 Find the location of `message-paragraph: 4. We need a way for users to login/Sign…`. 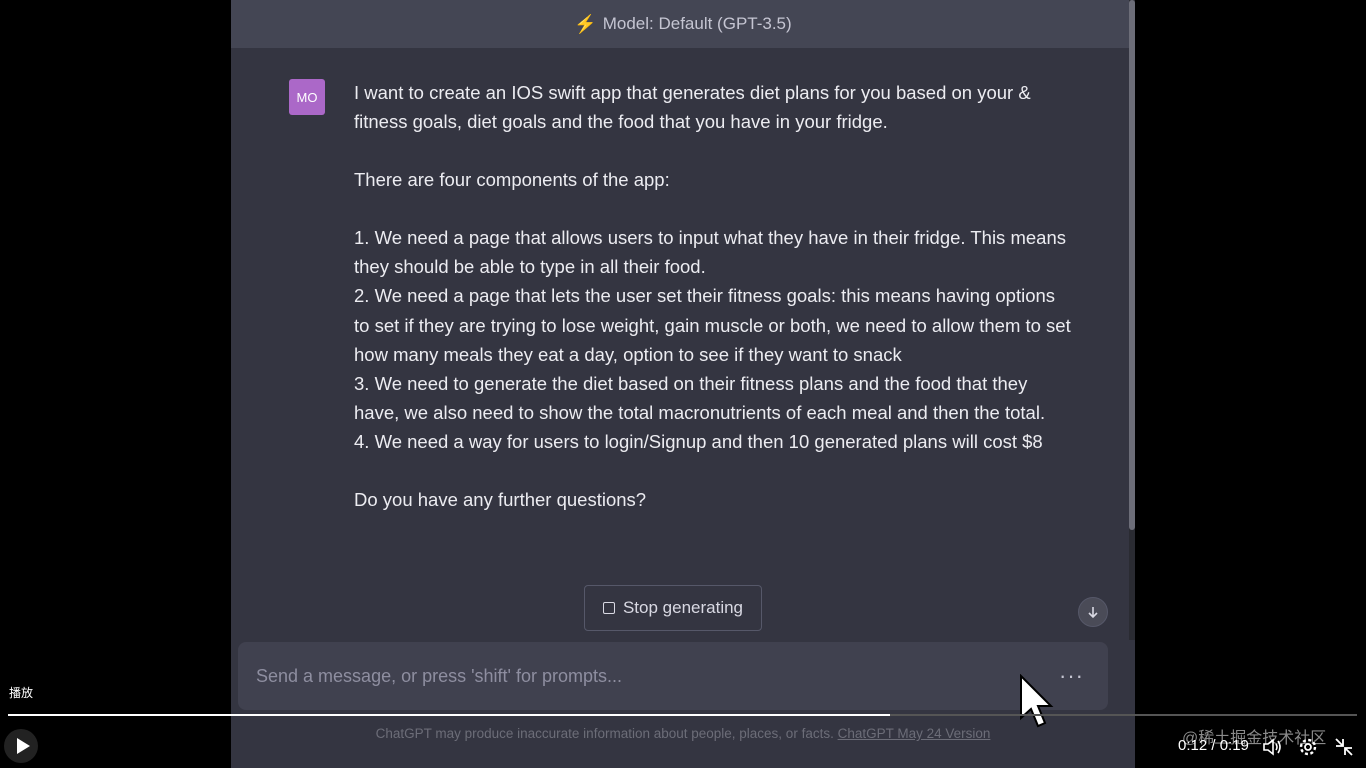

message-paragraph: 4. We need a way for users to login/Sign… is located at coordinates (698, 441).